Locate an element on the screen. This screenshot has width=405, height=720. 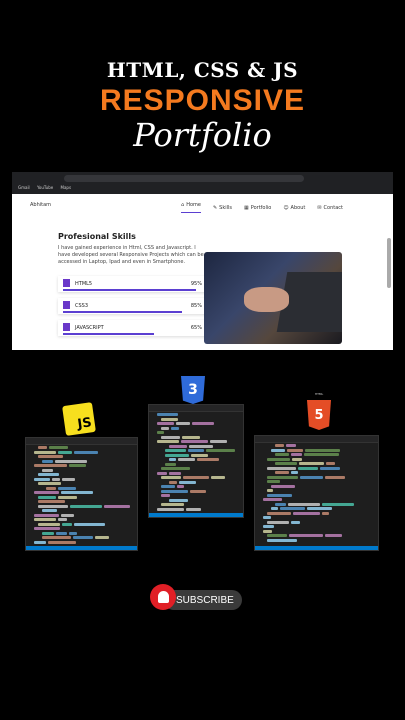
nav-portfolio: ▦ Portfolio is located at coordinates (257, 207).